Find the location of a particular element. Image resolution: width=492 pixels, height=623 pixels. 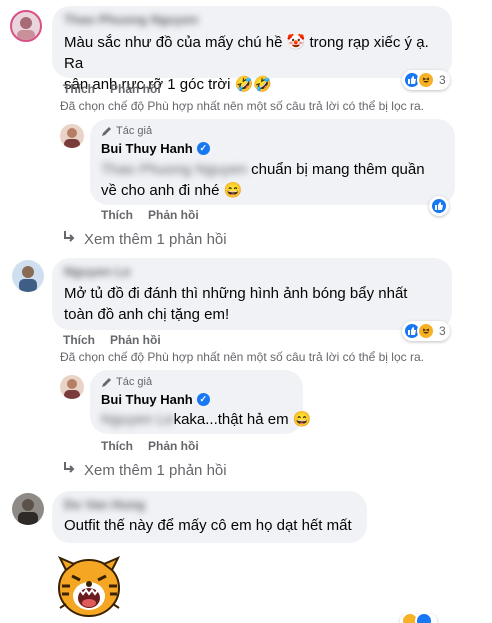

commenter-name: Nguyen Le is located at coordinates (97, 271).